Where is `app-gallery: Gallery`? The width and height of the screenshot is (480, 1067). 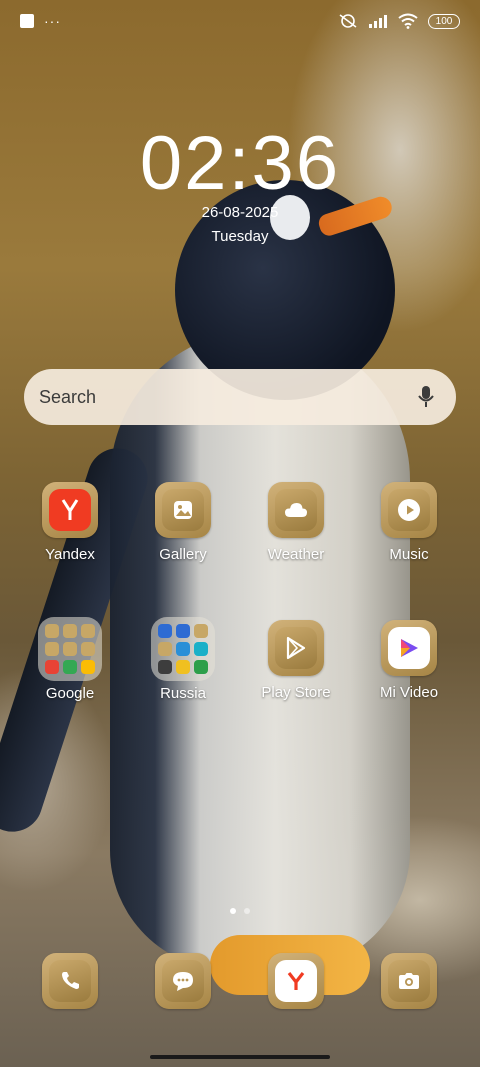
app-gallery: Gallery is located at coordinates (183, 522).